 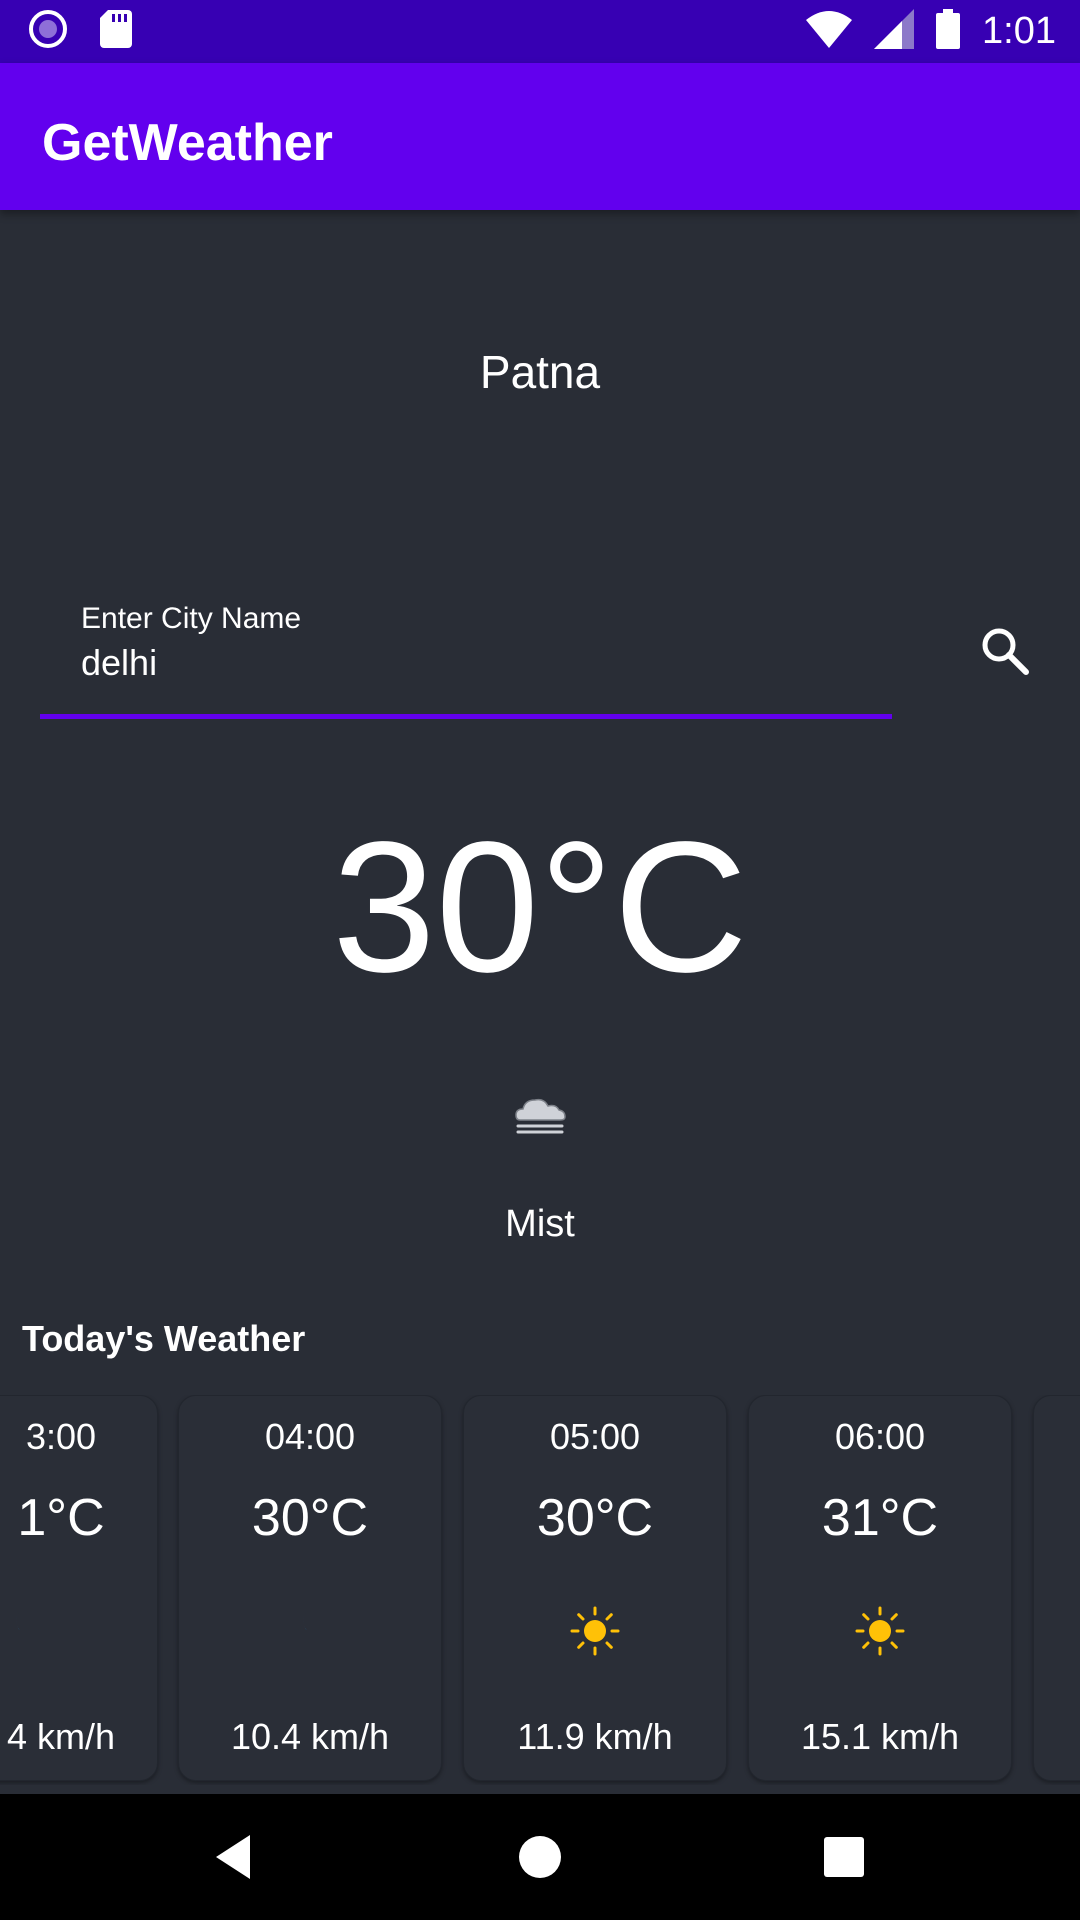 What do you see at coordinates (595, 1736) in the screenshot?
I see `forecast-wind: 11.9 km/h` at bounding box center [595, 1736].